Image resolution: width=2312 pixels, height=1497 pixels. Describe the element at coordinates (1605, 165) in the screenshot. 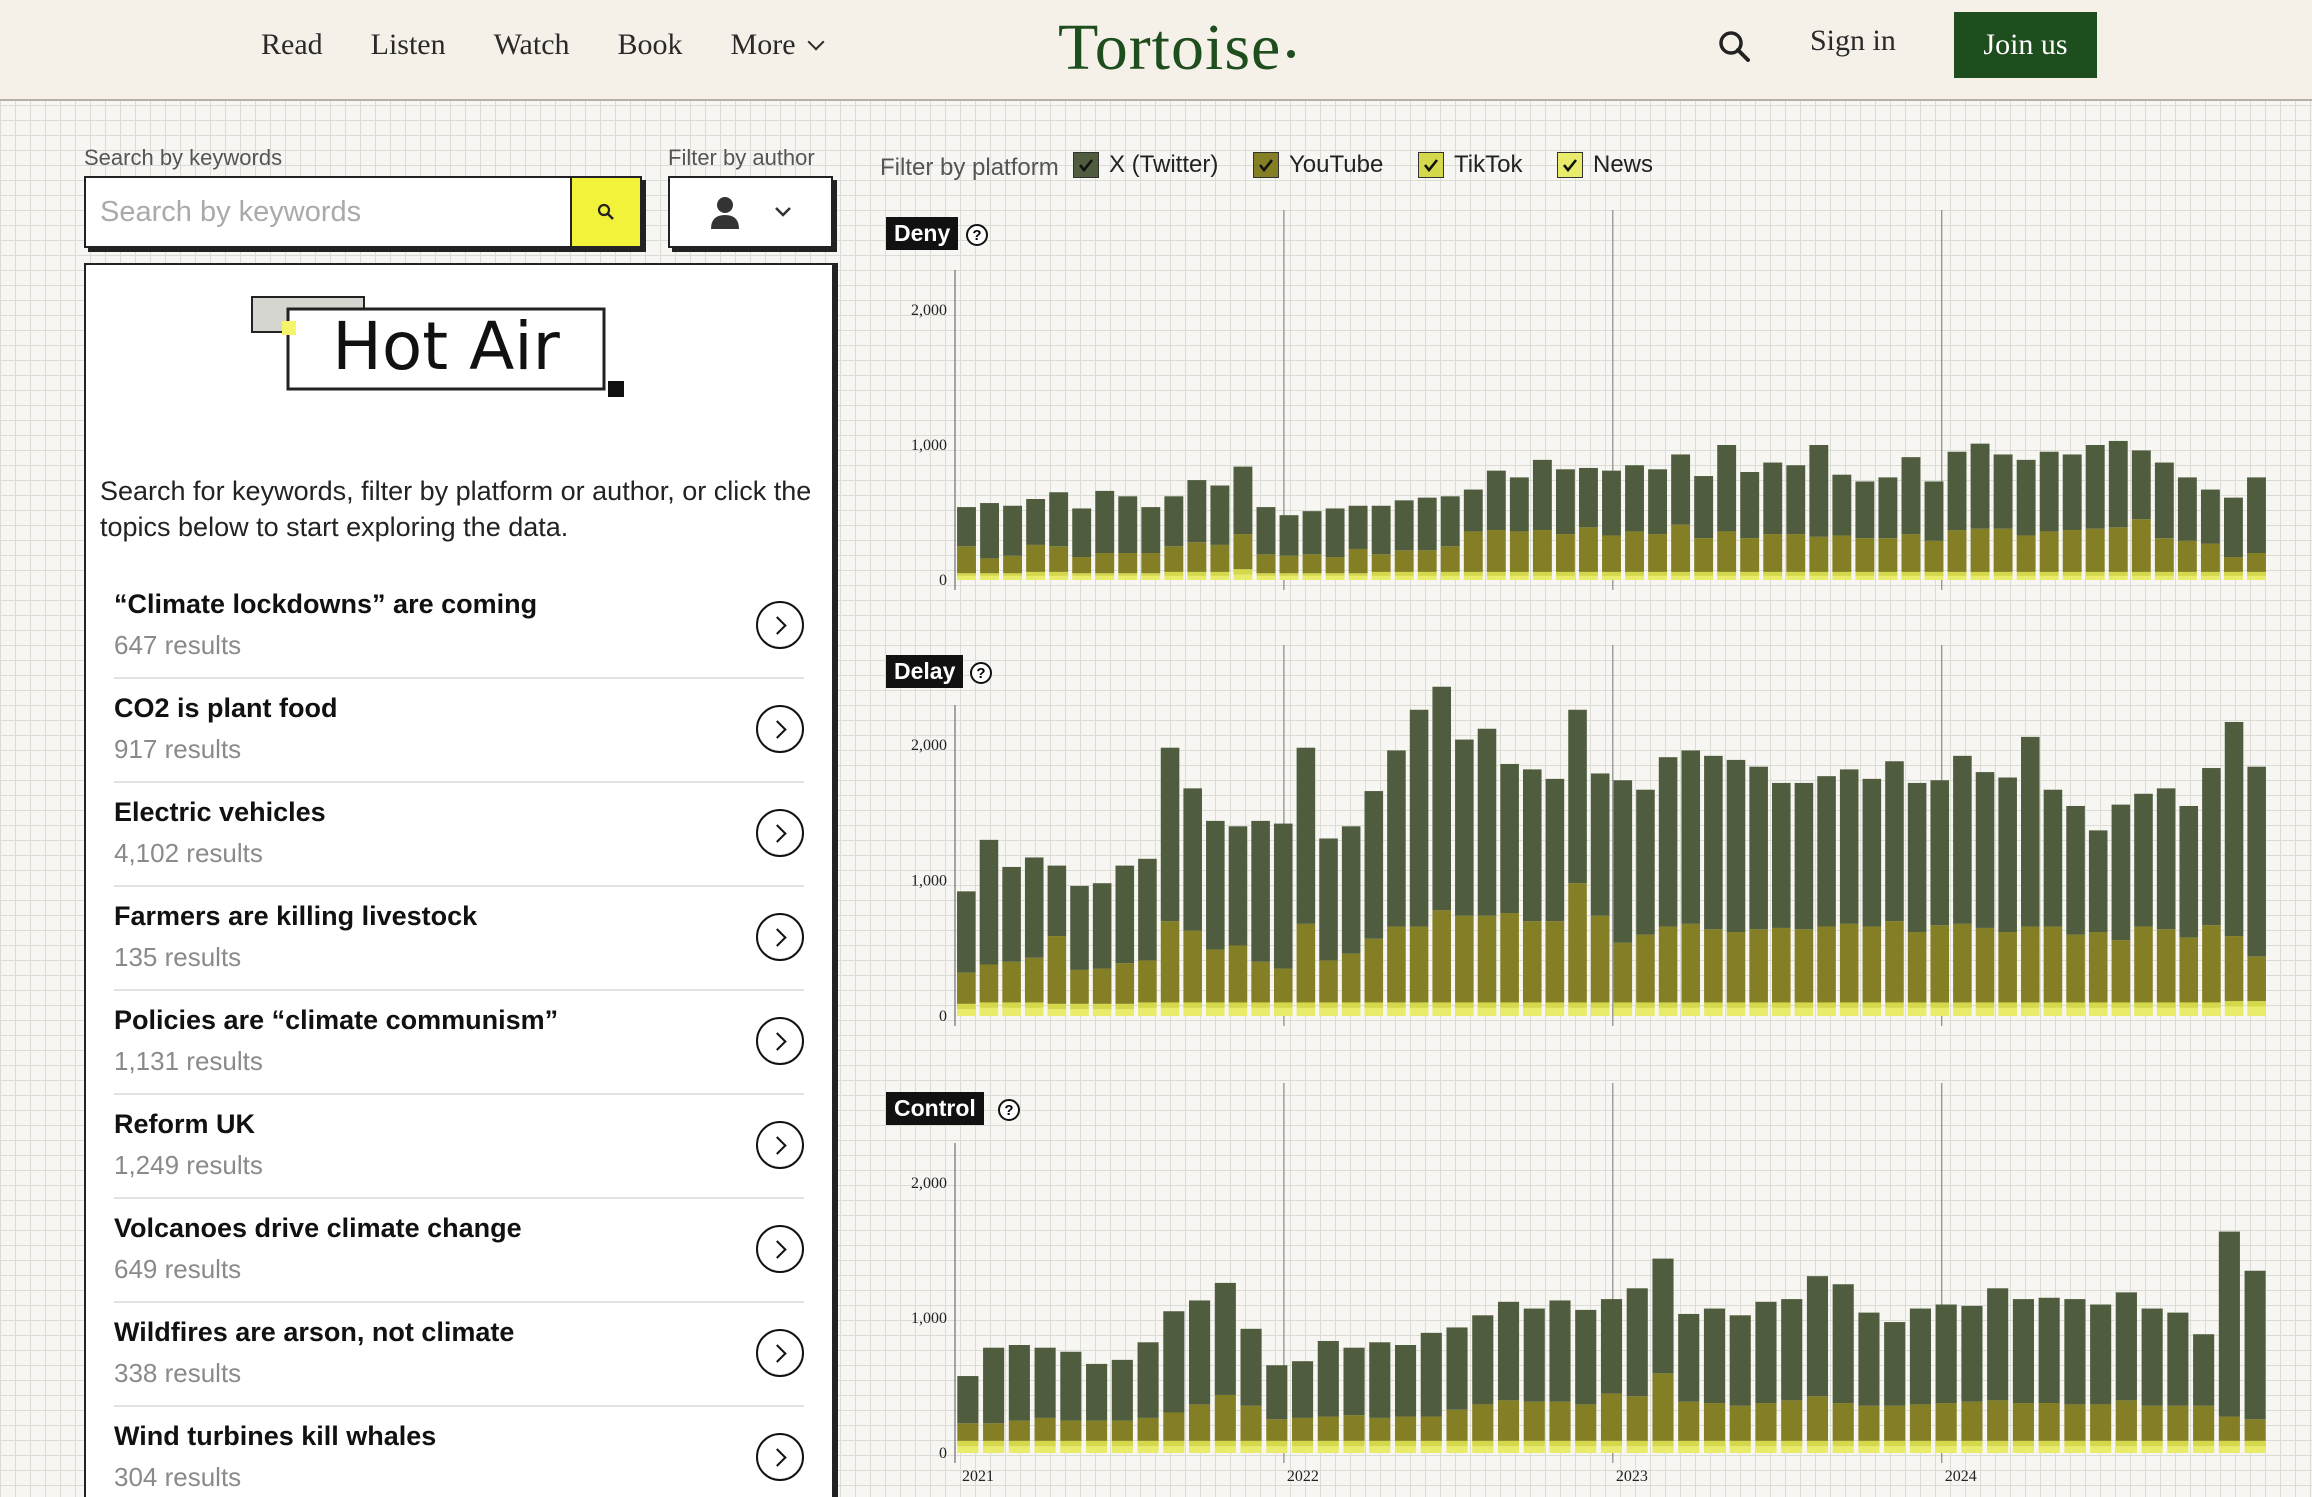

I see `platform-checkbox-3: News` at that location.